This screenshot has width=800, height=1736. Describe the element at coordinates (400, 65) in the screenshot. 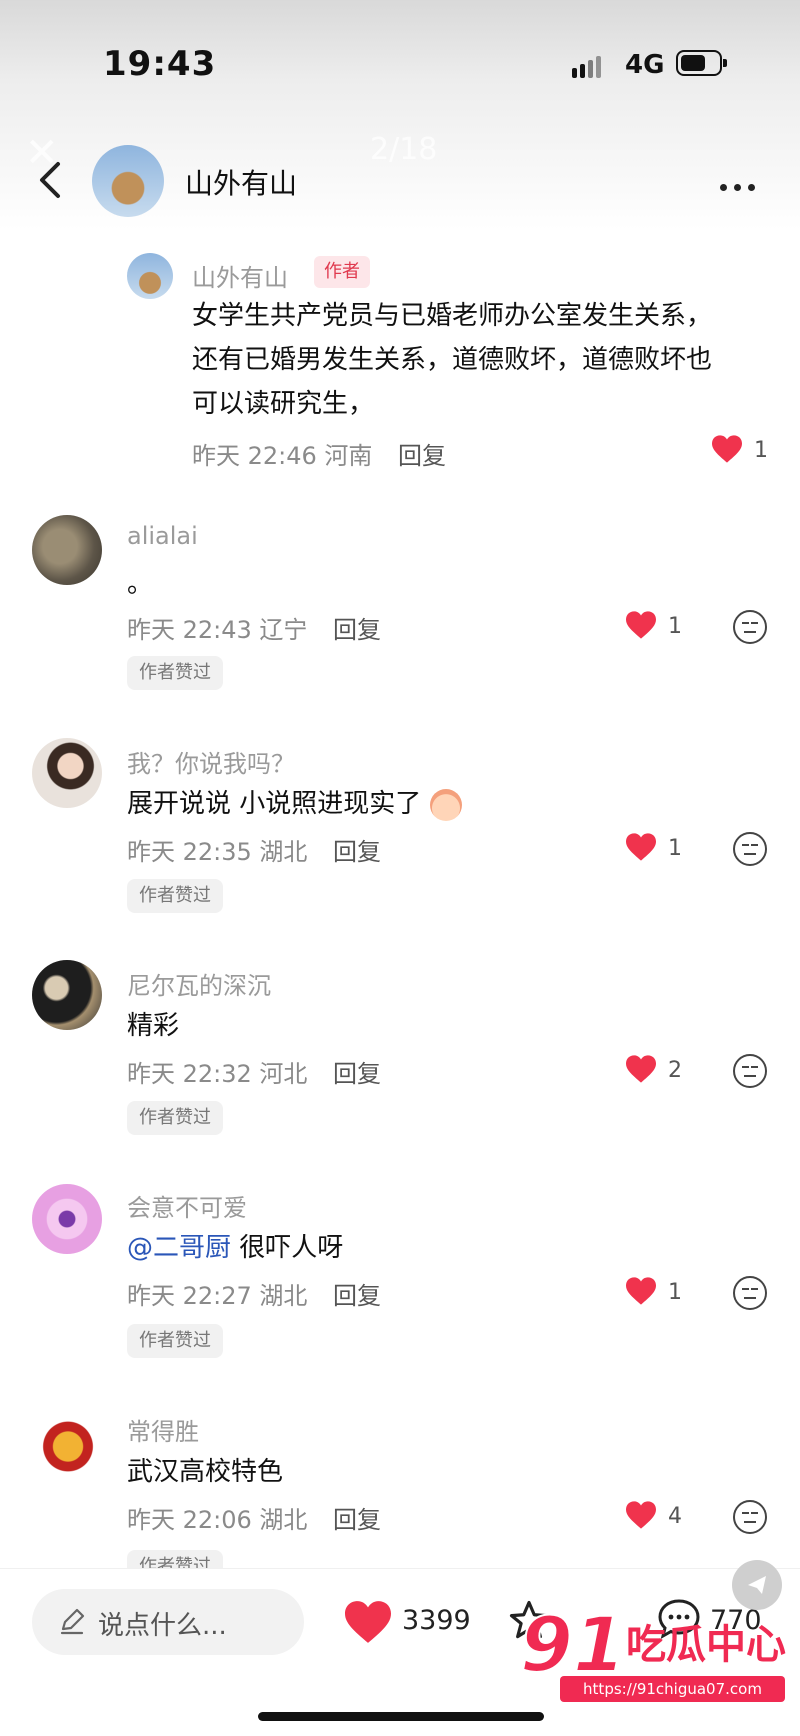

I see `status-bar: 19:43 4G` at that location.